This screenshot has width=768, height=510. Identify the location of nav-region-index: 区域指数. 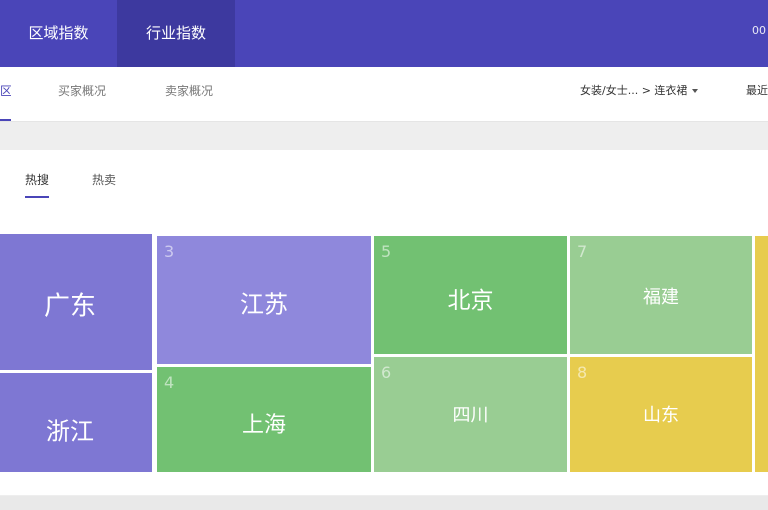
(58, 33).